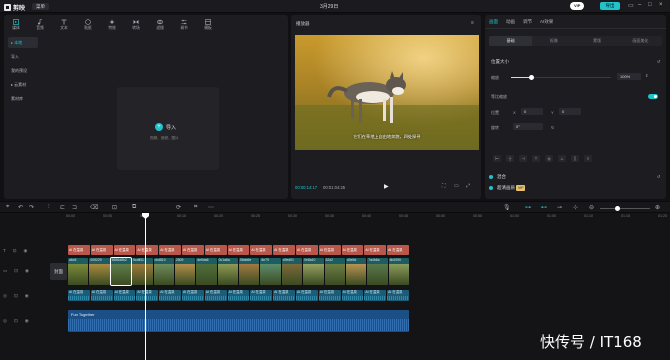 This screenshot has width=670, height=360. Describe the element at coordinates (112, 25) in the screenshot. I see `tab-effects: 特效` at that location.